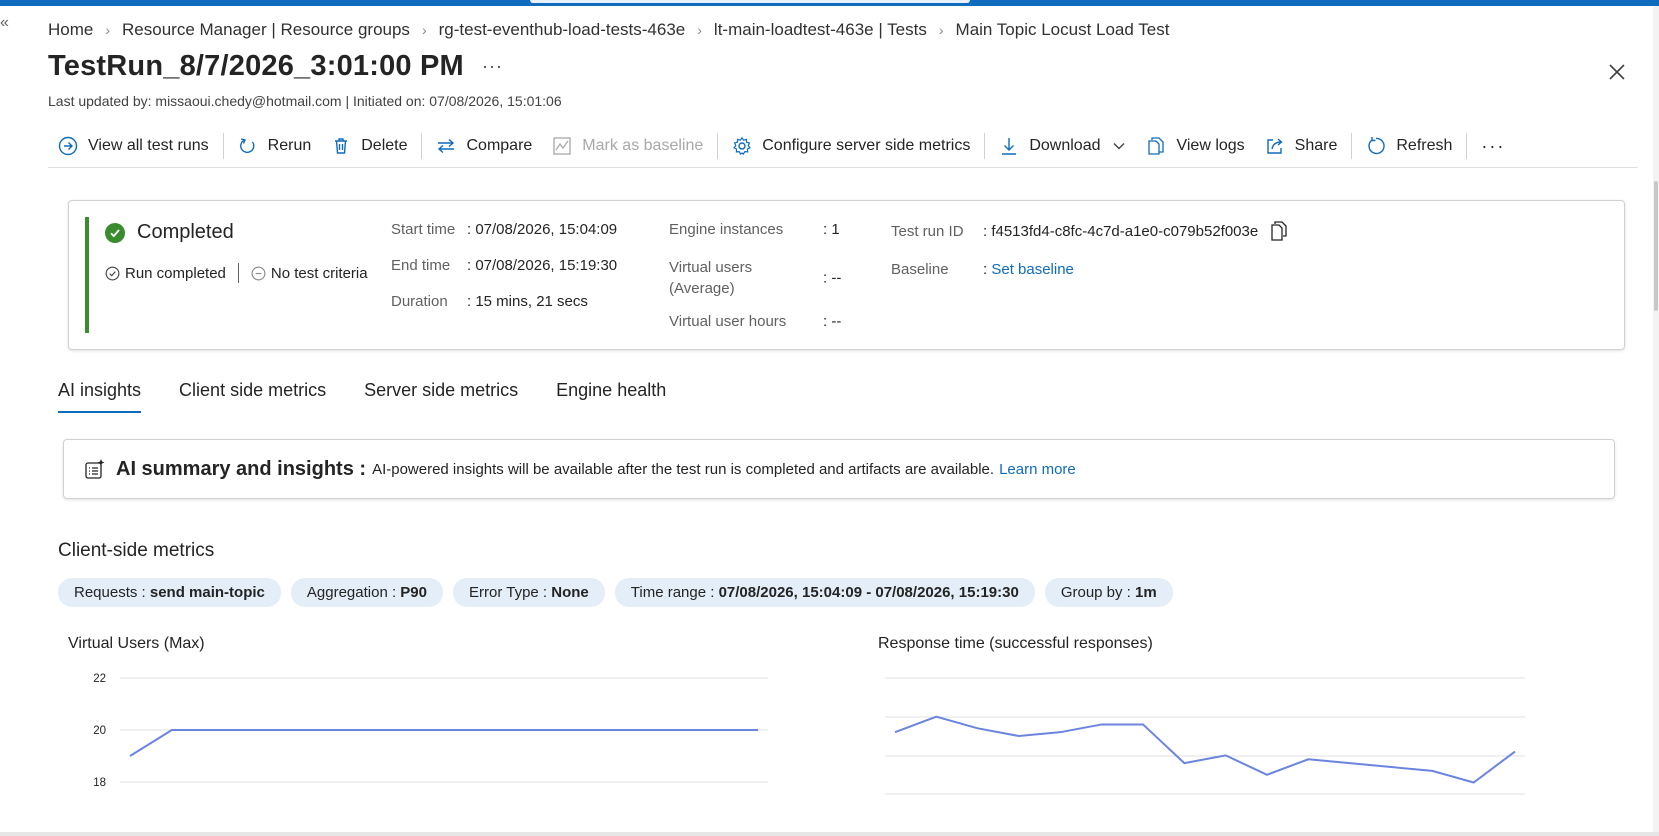  What do you see at coordinates (421, 265) in the screenshot?
I see `end-time-label: End time` at bounding box center [421, 265].